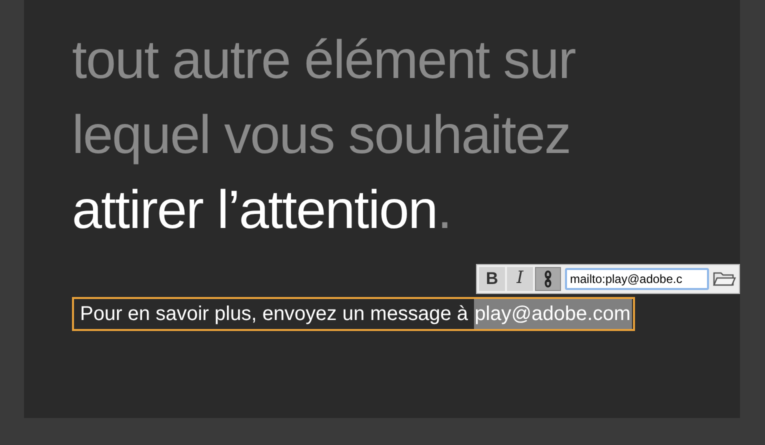 This screenshot has width=765, height=445. I want to click on text-box: Pour en savoir plus, envoyez un message à play@adobe.com, so click(353, 314).